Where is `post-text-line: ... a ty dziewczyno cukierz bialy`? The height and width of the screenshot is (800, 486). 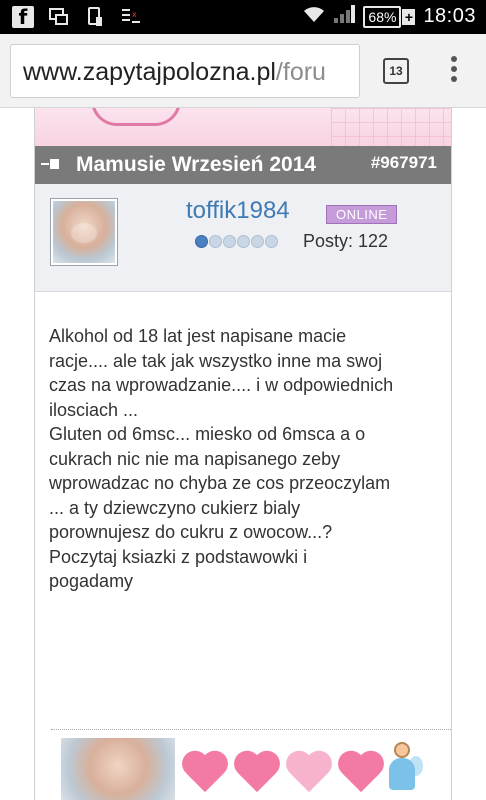
post-text-line: ... a ty dziewczyno cukierz bialy is located at coordinates (175, 507).